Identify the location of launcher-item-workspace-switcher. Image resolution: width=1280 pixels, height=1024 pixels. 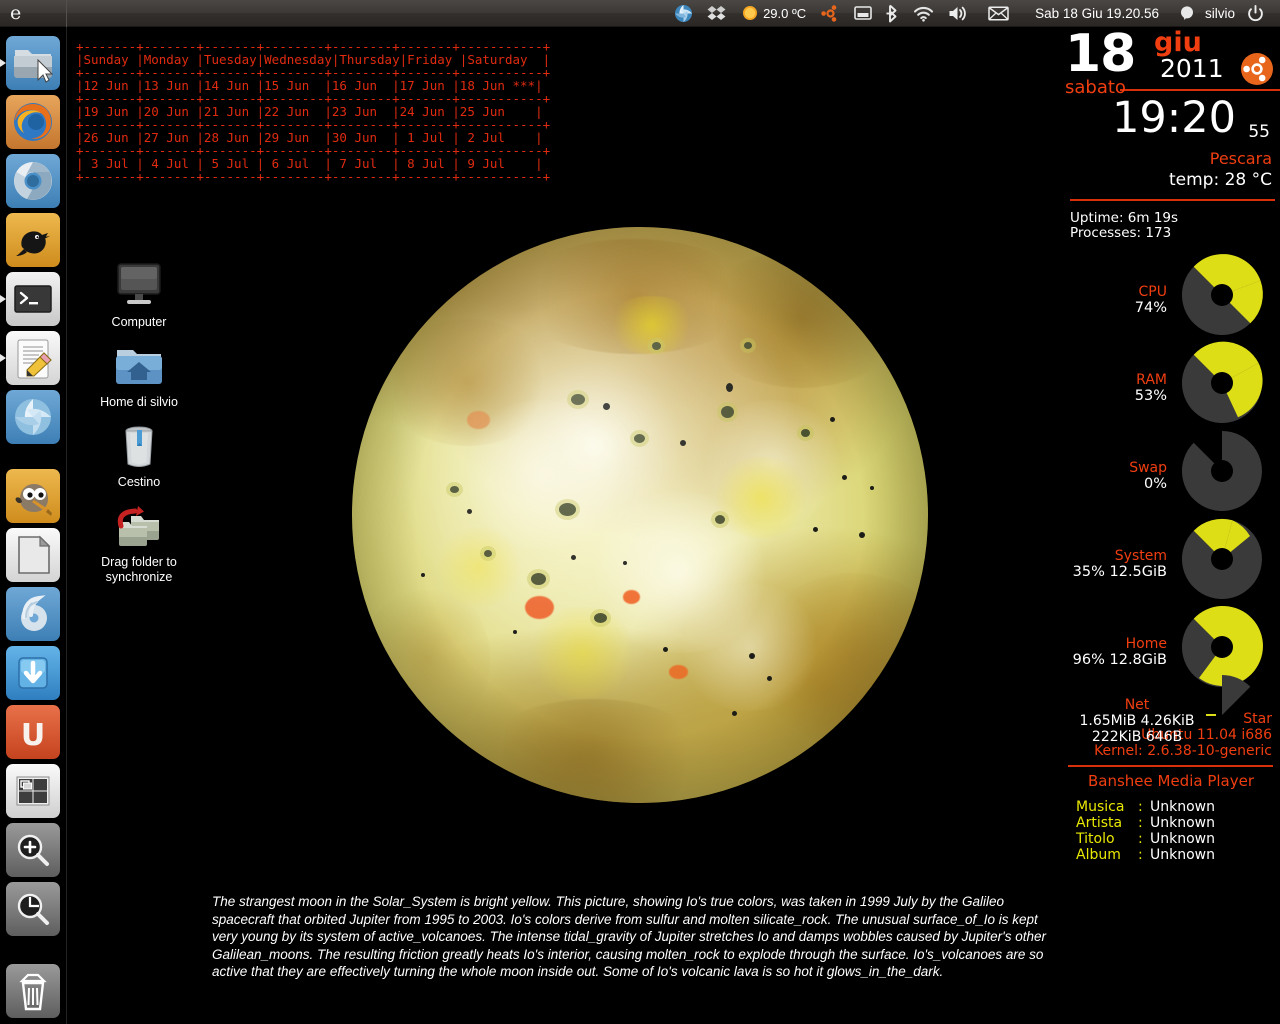
(33, 791).